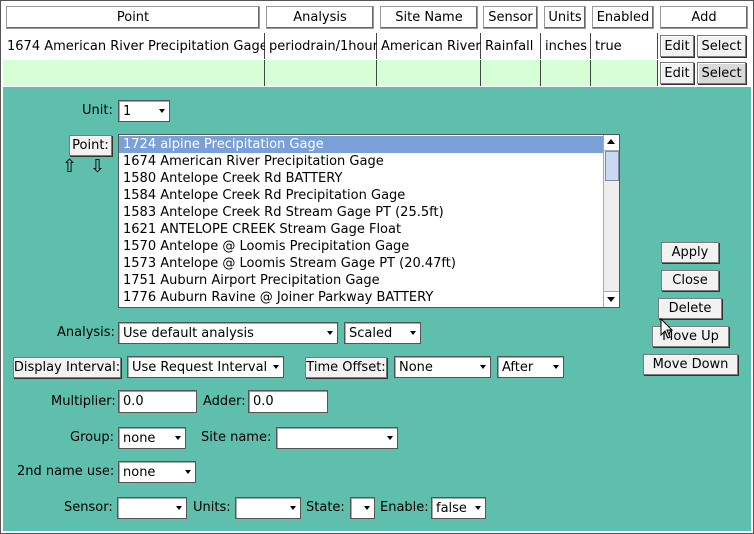 This screenshot has width=754, height=534. I want to click on cell-site-name: American River, so click(429, 46).